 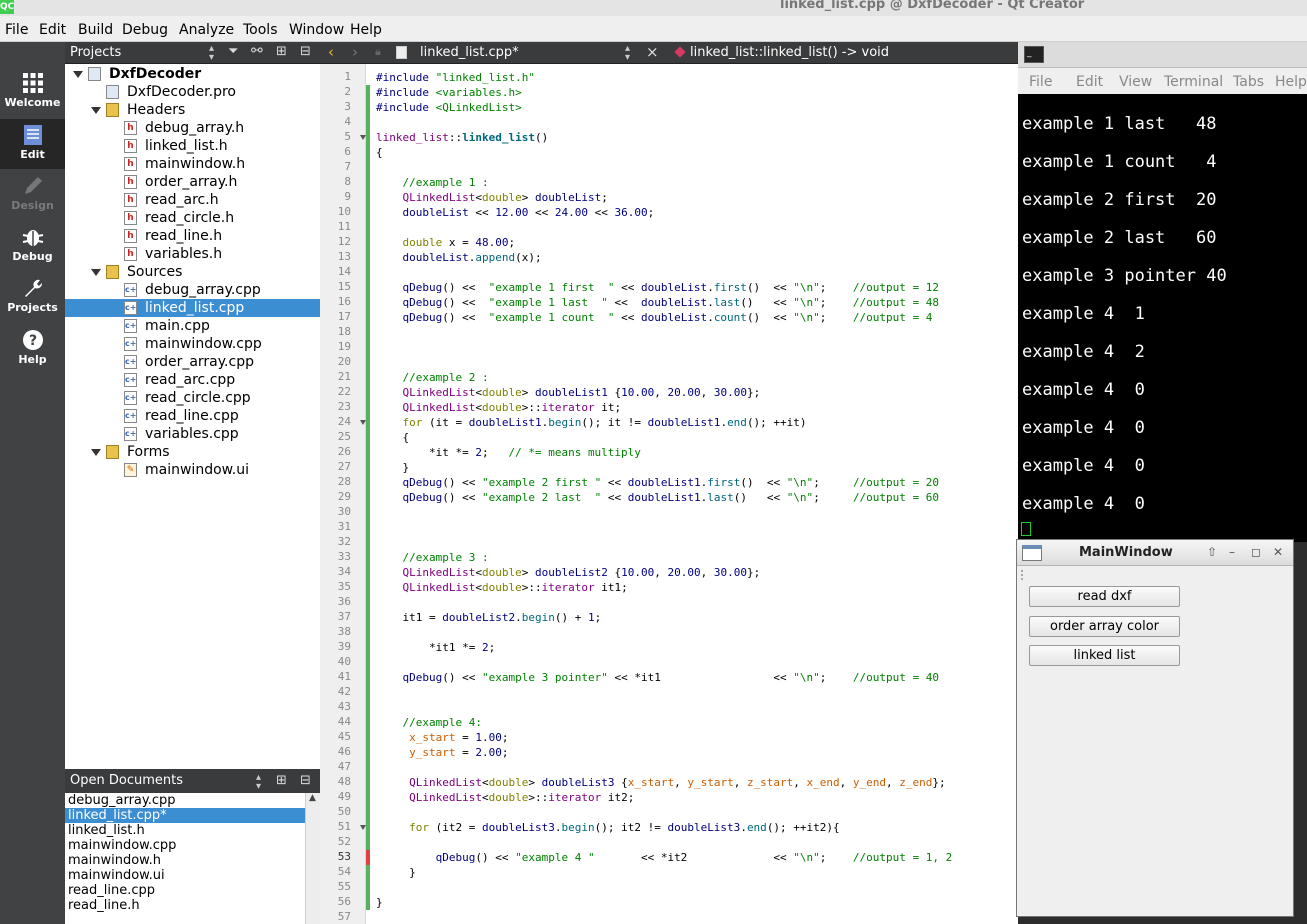 I want to click on tree-item: h variables.h, so click(x=192, y=254).